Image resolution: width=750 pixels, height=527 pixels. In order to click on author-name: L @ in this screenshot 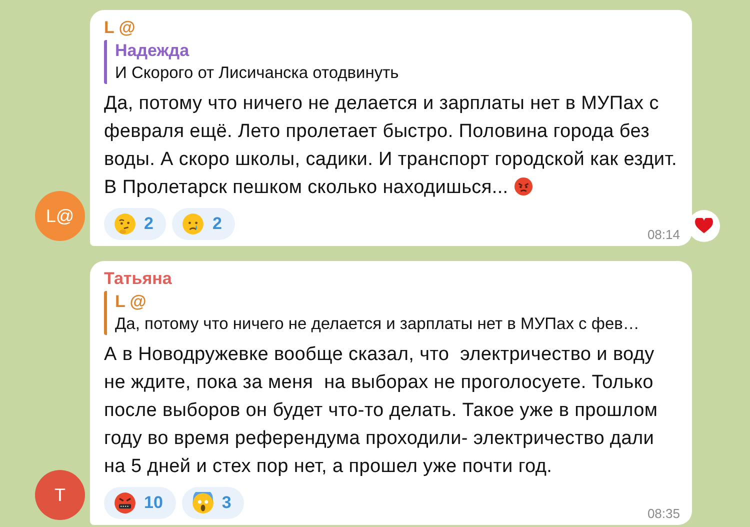, I will do `click(120, 28)`.